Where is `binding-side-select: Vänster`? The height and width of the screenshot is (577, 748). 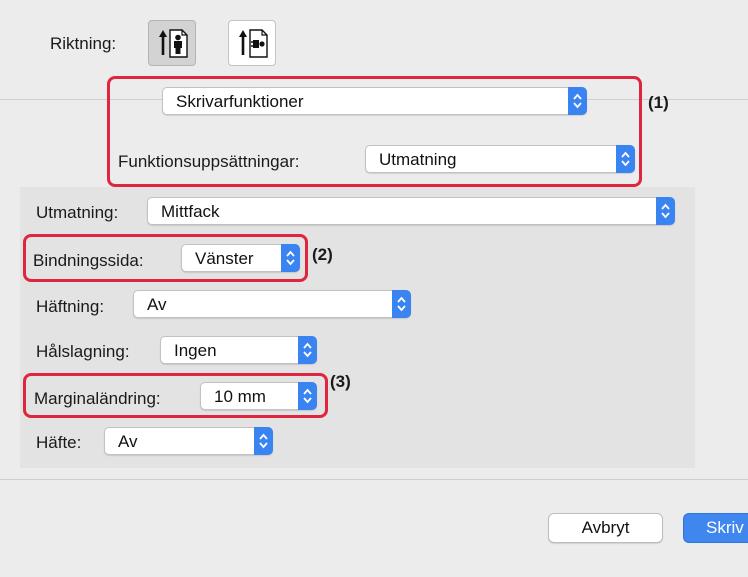 binding-side-select: Vänster is located at coordinates (240, 258).